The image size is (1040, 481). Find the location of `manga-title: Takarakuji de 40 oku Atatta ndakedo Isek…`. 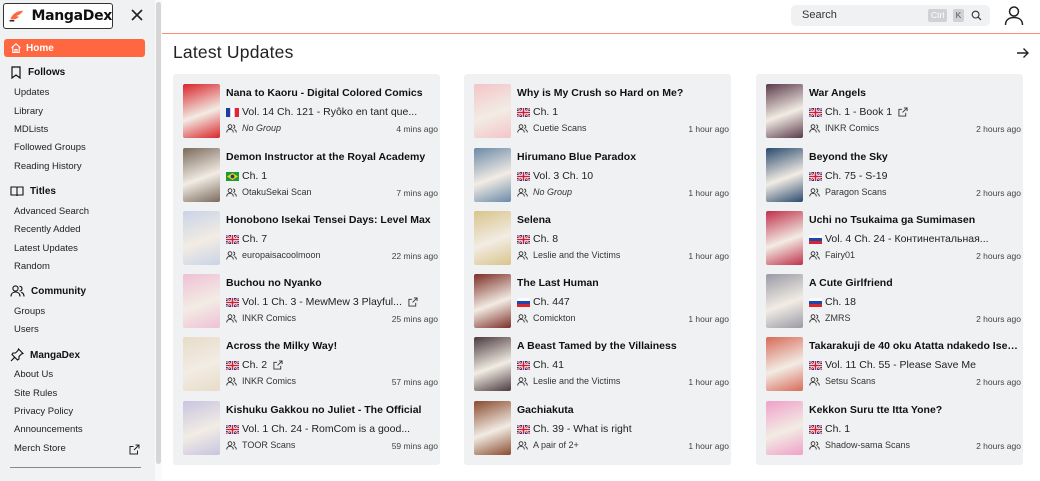

manga-title: Takarakuji de 40 oku Atatta ndakedo Isek… is located at coordinates (914, 346).